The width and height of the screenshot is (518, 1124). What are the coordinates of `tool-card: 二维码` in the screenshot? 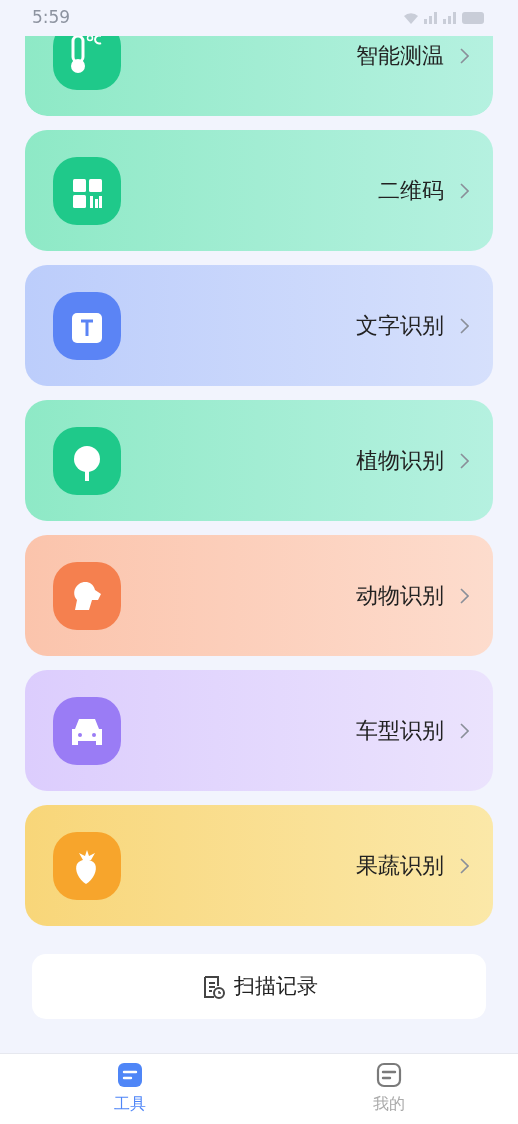 It's located at (259, 190).